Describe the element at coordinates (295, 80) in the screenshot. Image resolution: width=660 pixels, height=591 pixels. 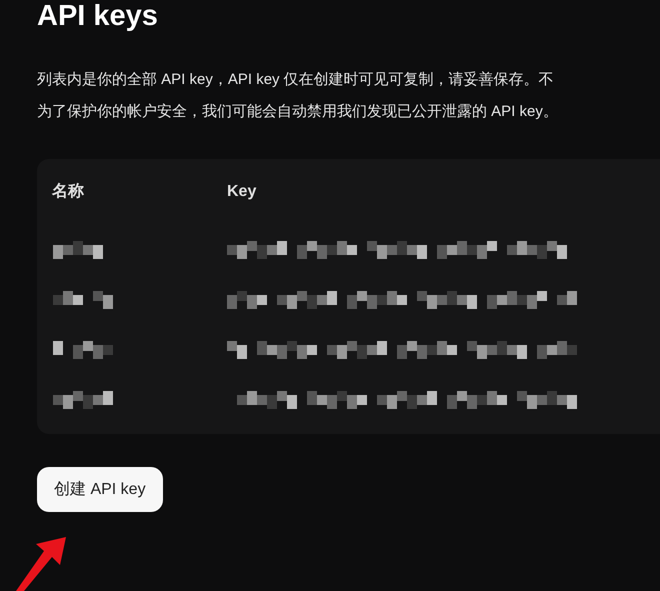
I see `description-text: 列表内是你的全部 API key，API key 仅在创建时可见可复制，请妥善保存。不` at that location.